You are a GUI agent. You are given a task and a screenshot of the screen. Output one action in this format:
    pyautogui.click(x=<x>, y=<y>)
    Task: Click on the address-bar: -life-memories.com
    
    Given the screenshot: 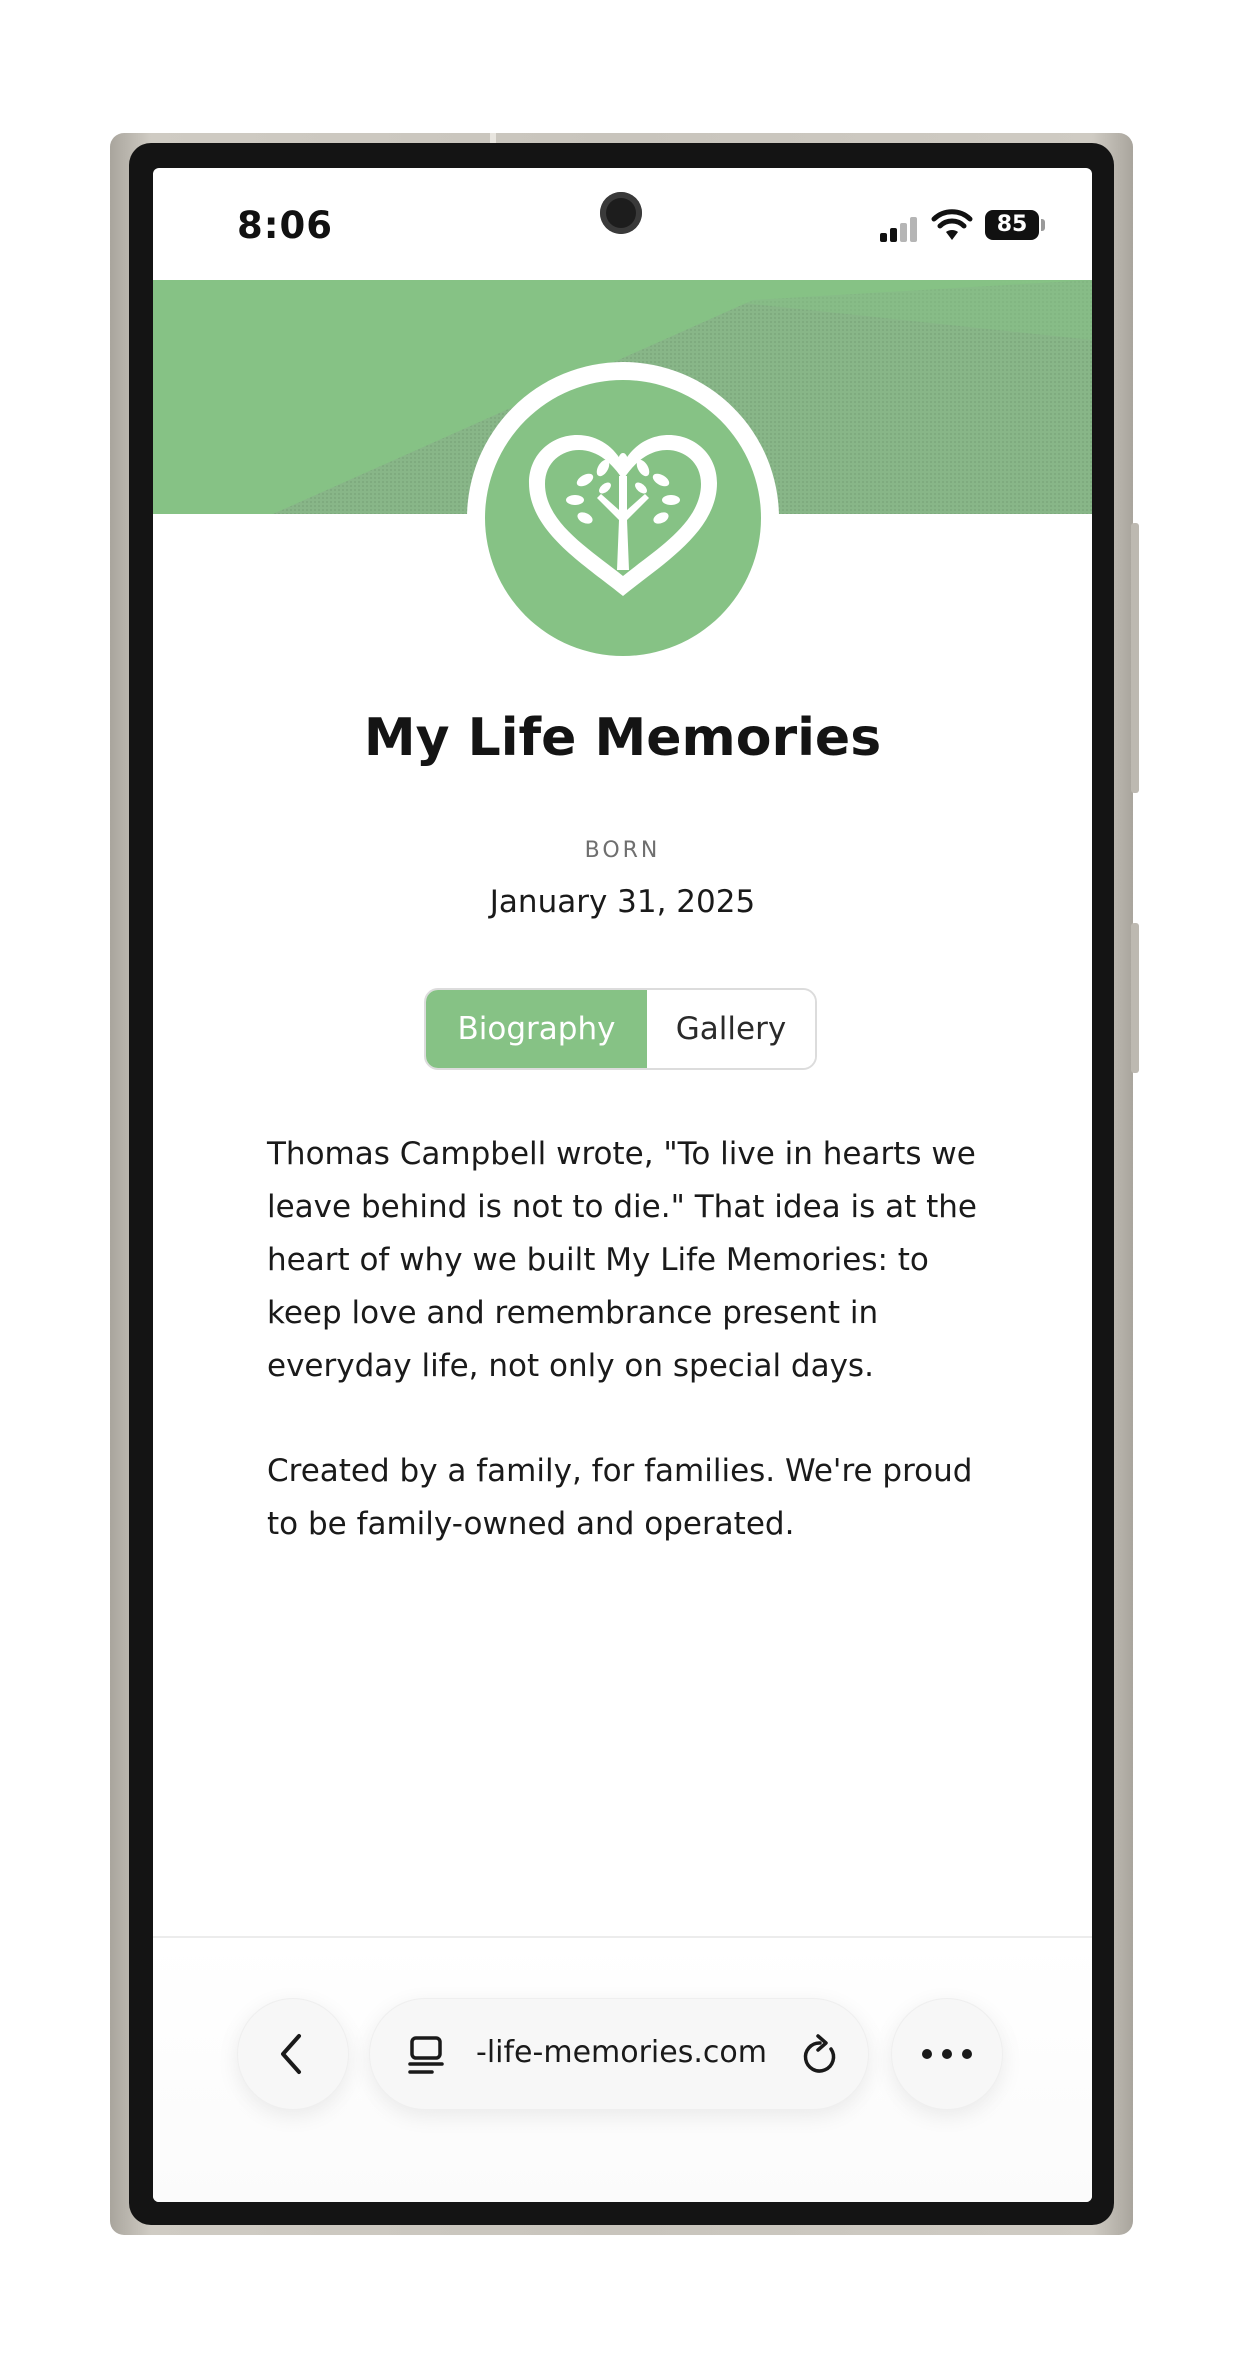 What is the action you would take?
    pyautogui.click(x=619, y=2054)
    